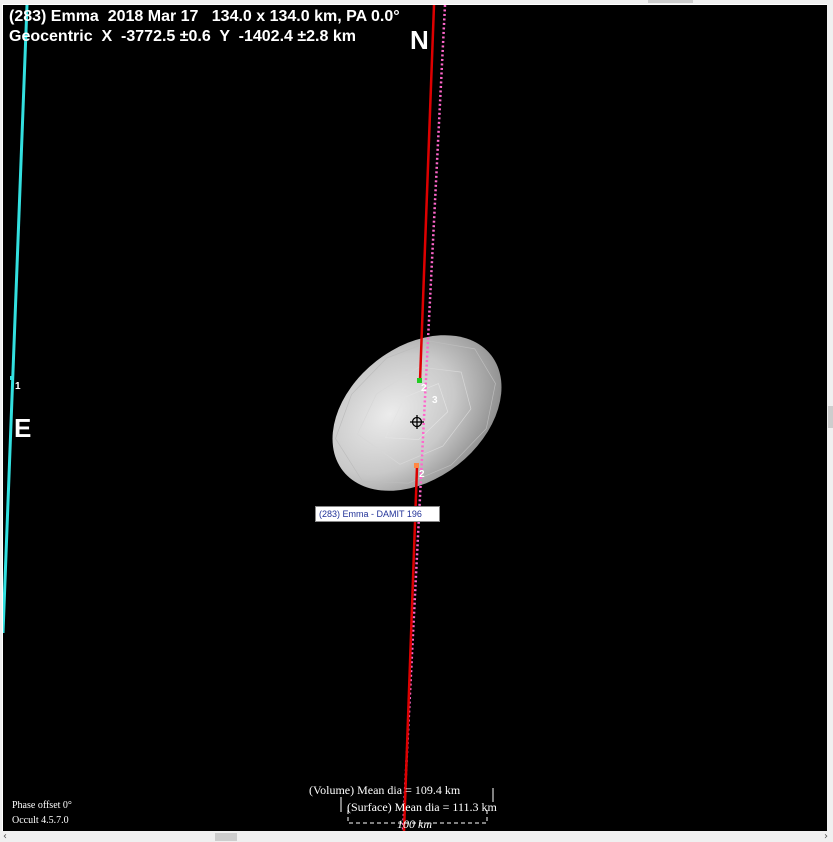 This screenshot has width=833, height=842. What do you see at coordinates (416, 836) in the screenshot?
I see `horizontal-scrollbar` at bounding box center [416, 836].